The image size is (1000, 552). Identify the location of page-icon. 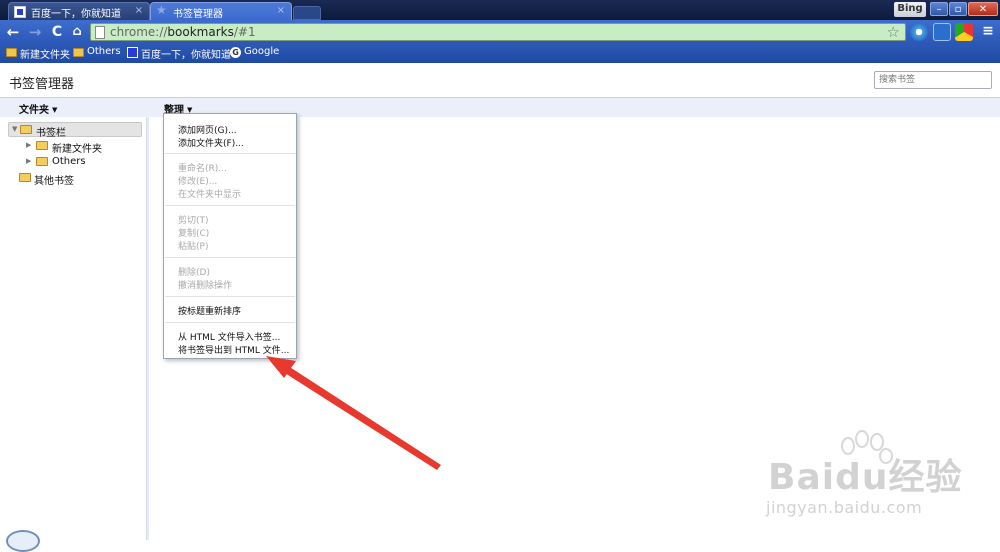
(100, 32).